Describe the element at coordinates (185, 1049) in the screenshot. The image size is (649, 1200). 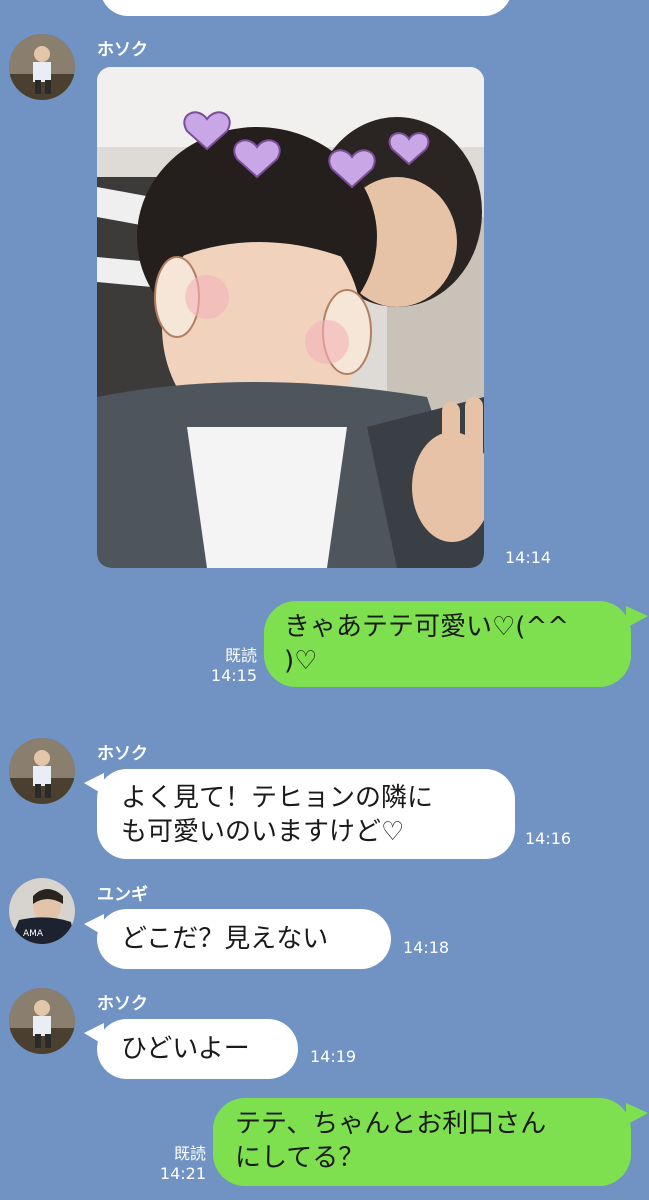
I see `message-line: ひどいよー` at that location.